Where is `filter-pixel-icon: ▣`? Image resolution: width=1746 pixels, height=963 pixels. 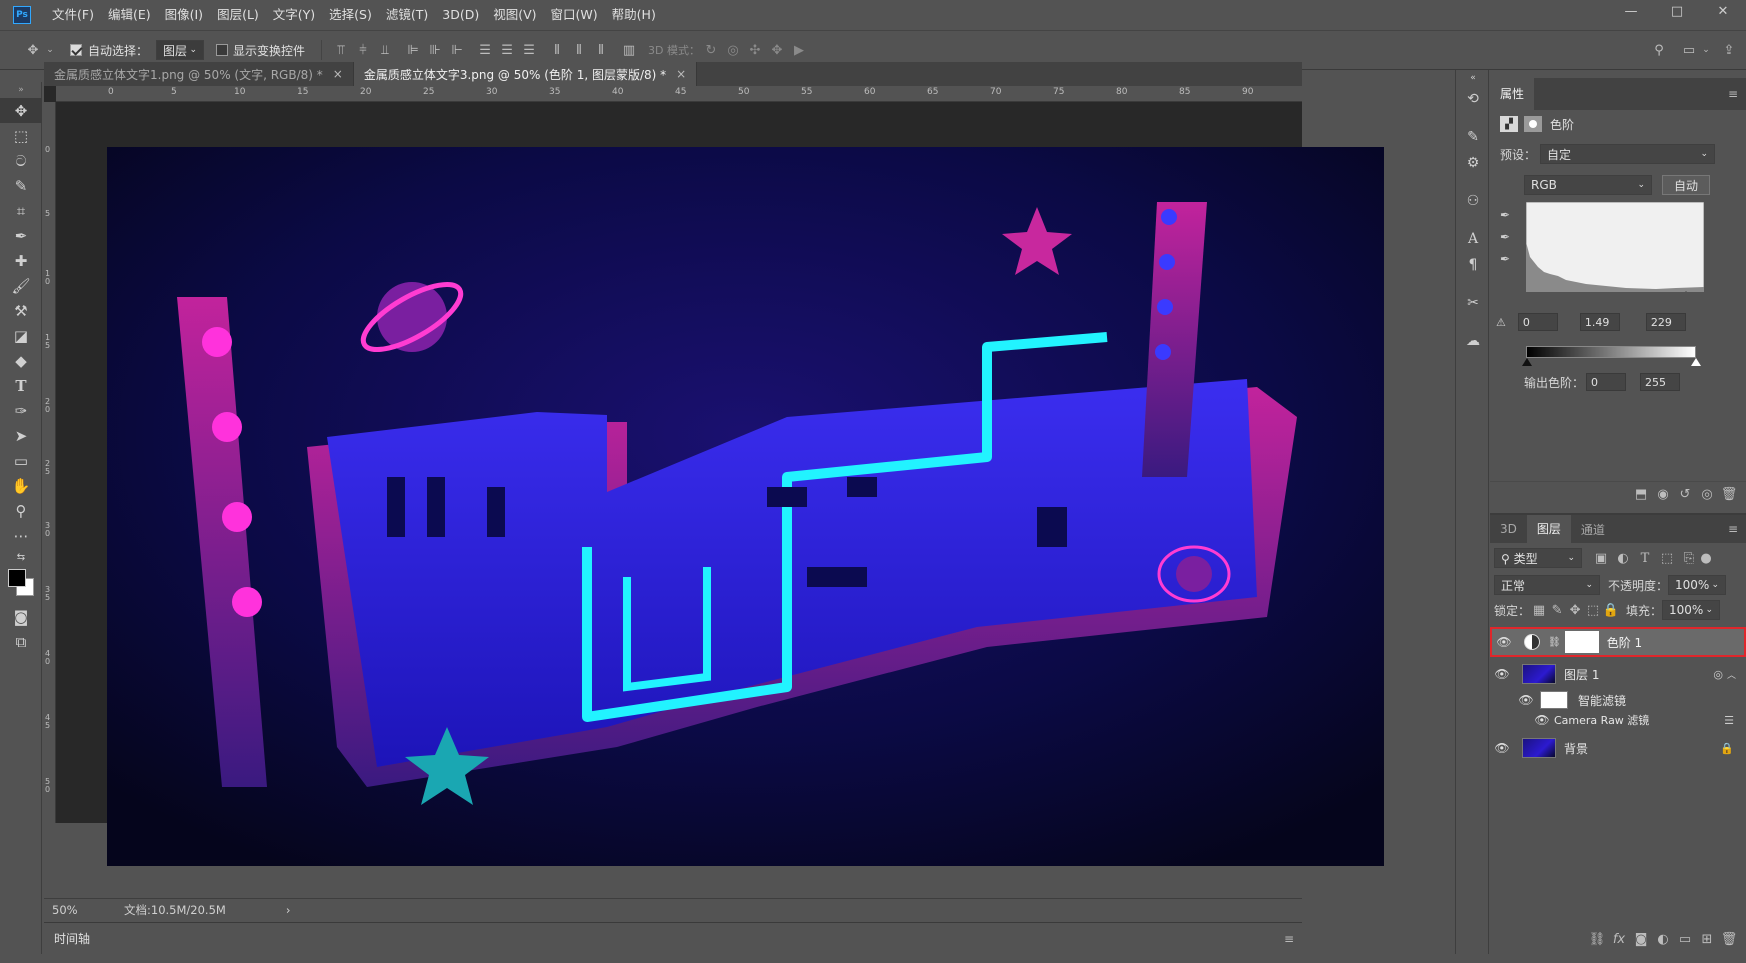 filter-pixel-icon: ▣ is located at coordinates (1601, 558).